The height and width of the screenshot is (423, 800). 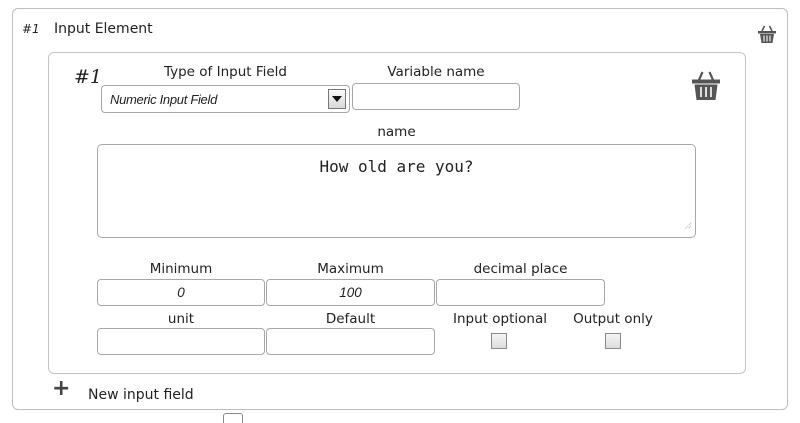 I want to click on decimal-place-label: decimal place, so click(x=520, y=269).